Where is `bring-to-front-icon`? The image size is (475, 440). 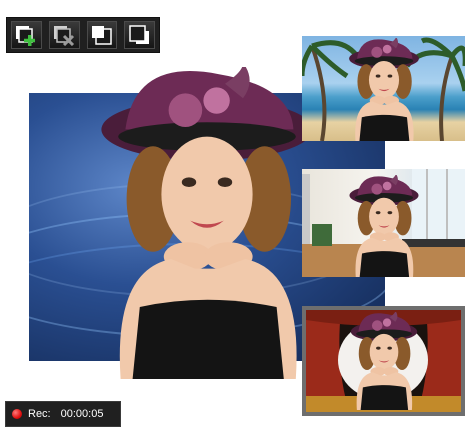 bring-to-front-icon is located at coordinates (102, 35).